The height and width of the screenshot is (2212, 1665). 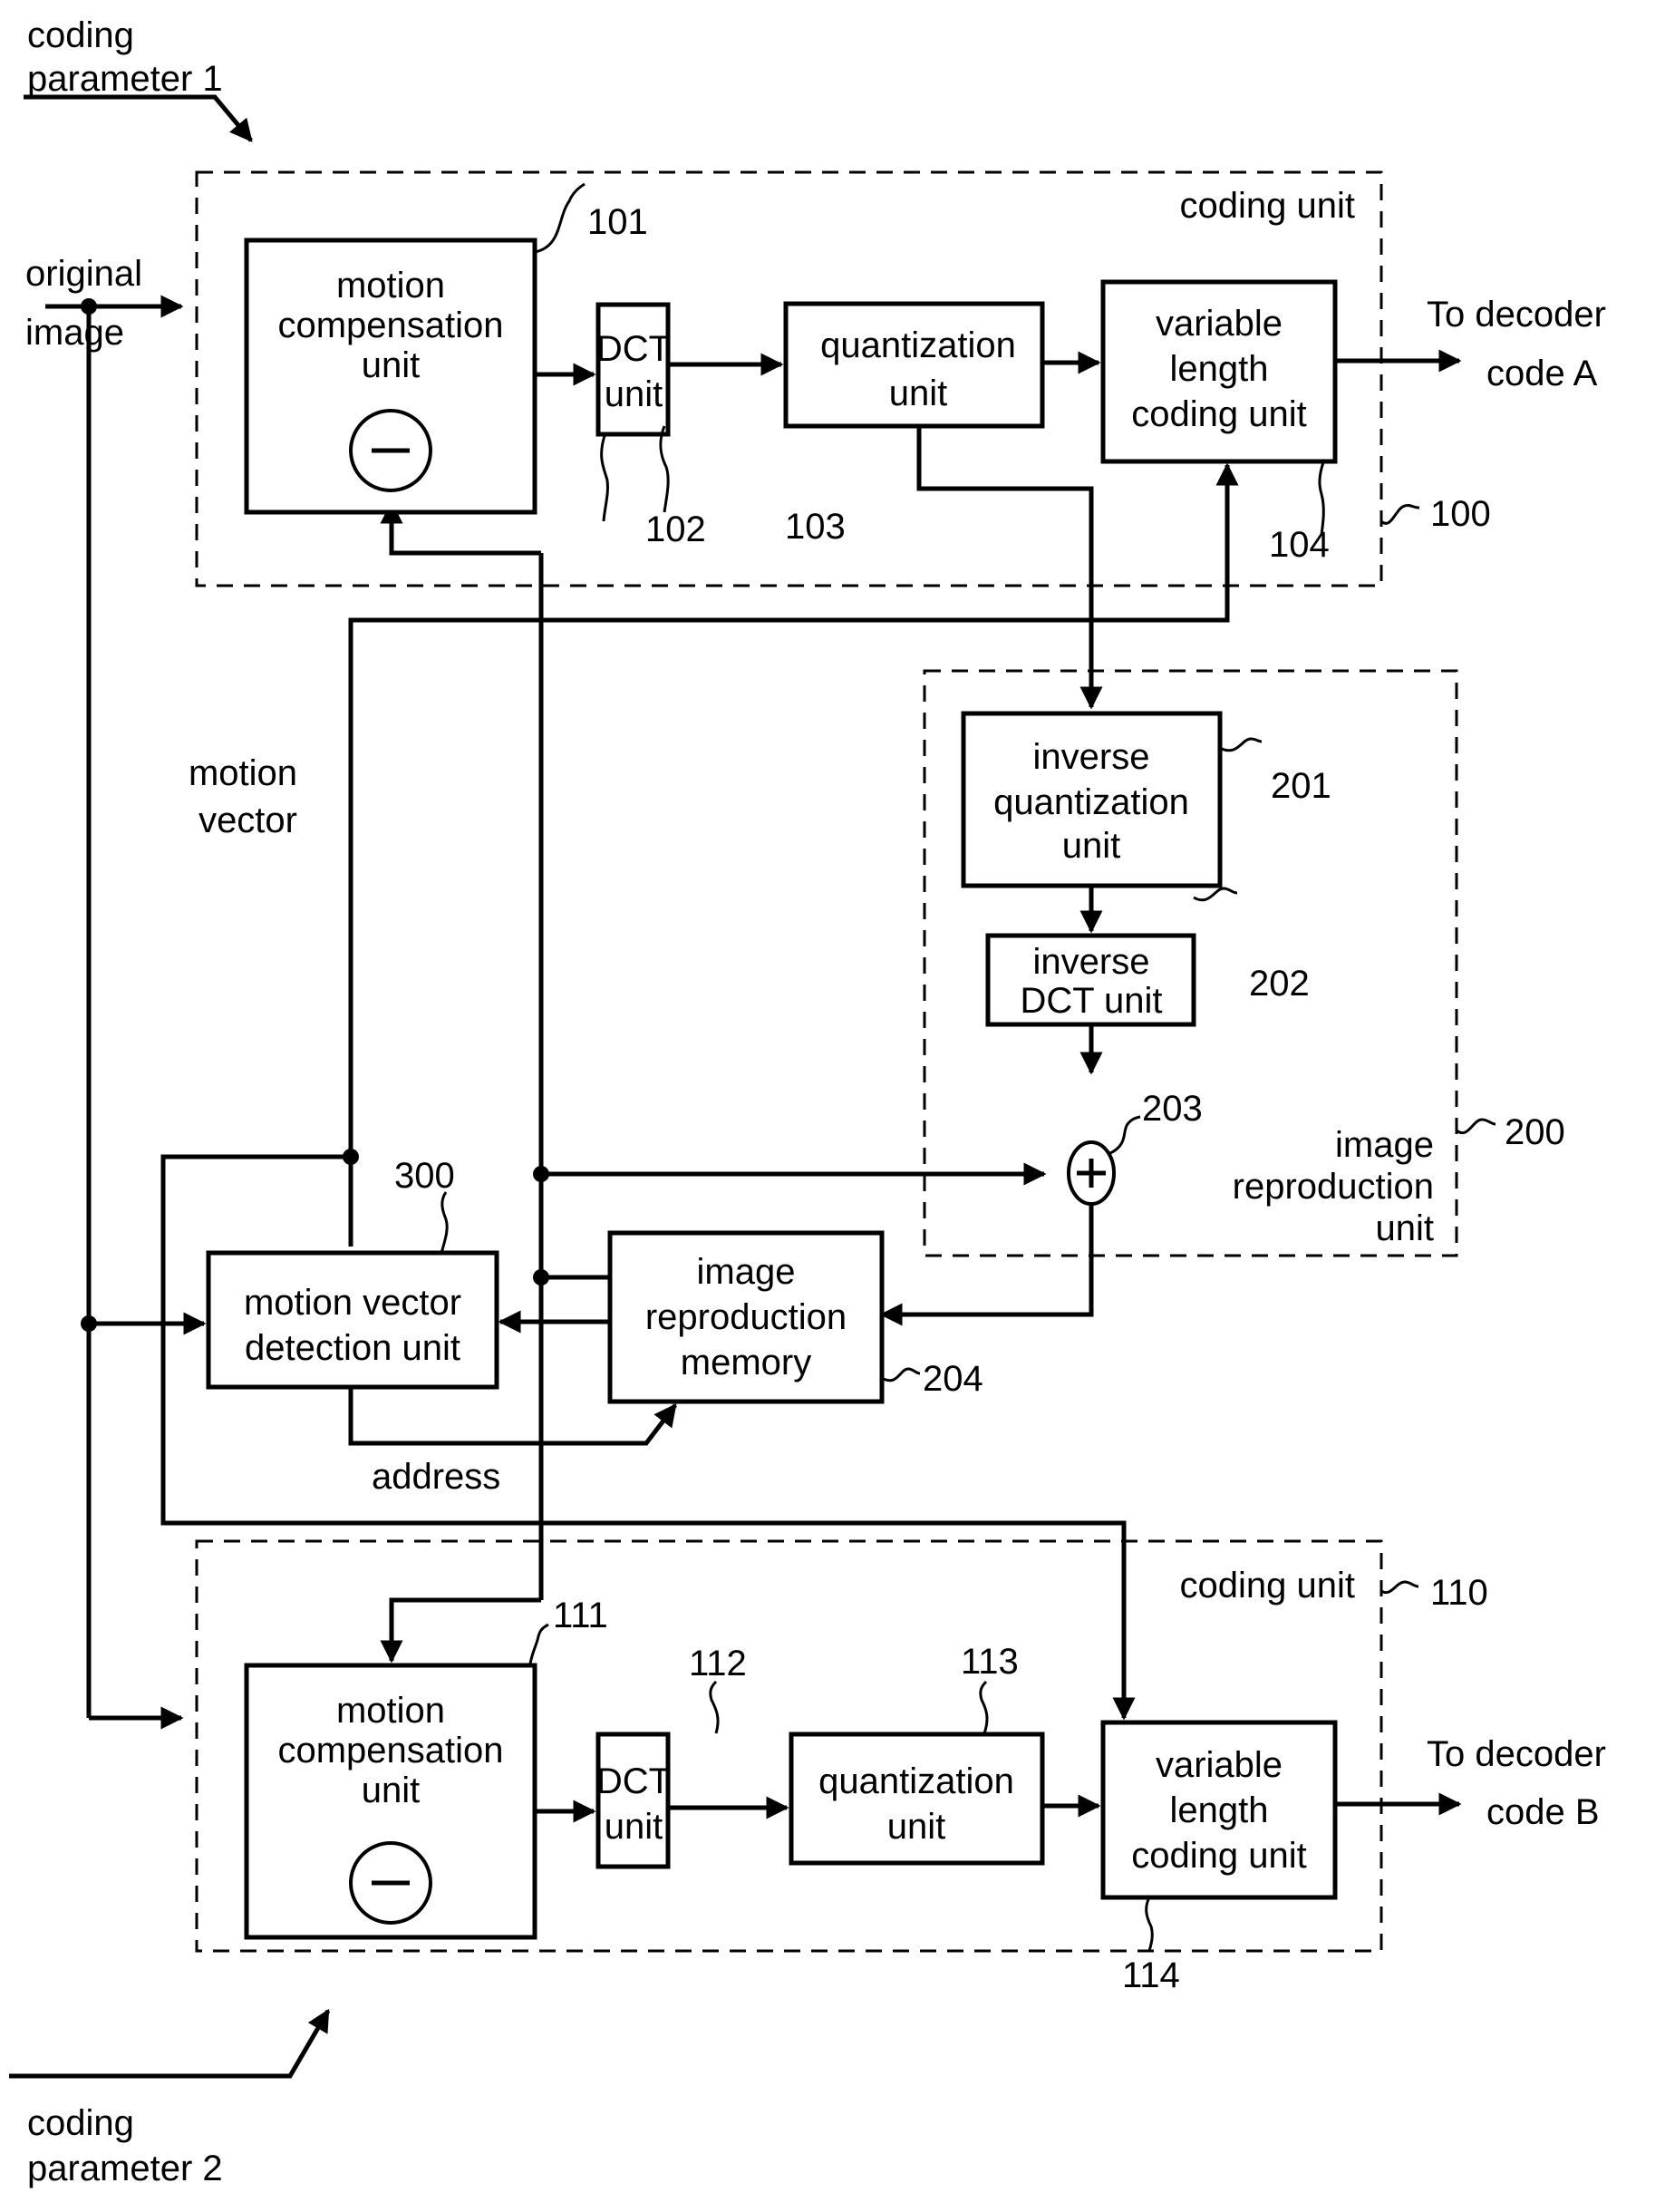 What do you see at coordinates (1091, 1001) in the screenshot?
I see `idct202-line-2: DCT unit` at bounding box center [1091, 1001].